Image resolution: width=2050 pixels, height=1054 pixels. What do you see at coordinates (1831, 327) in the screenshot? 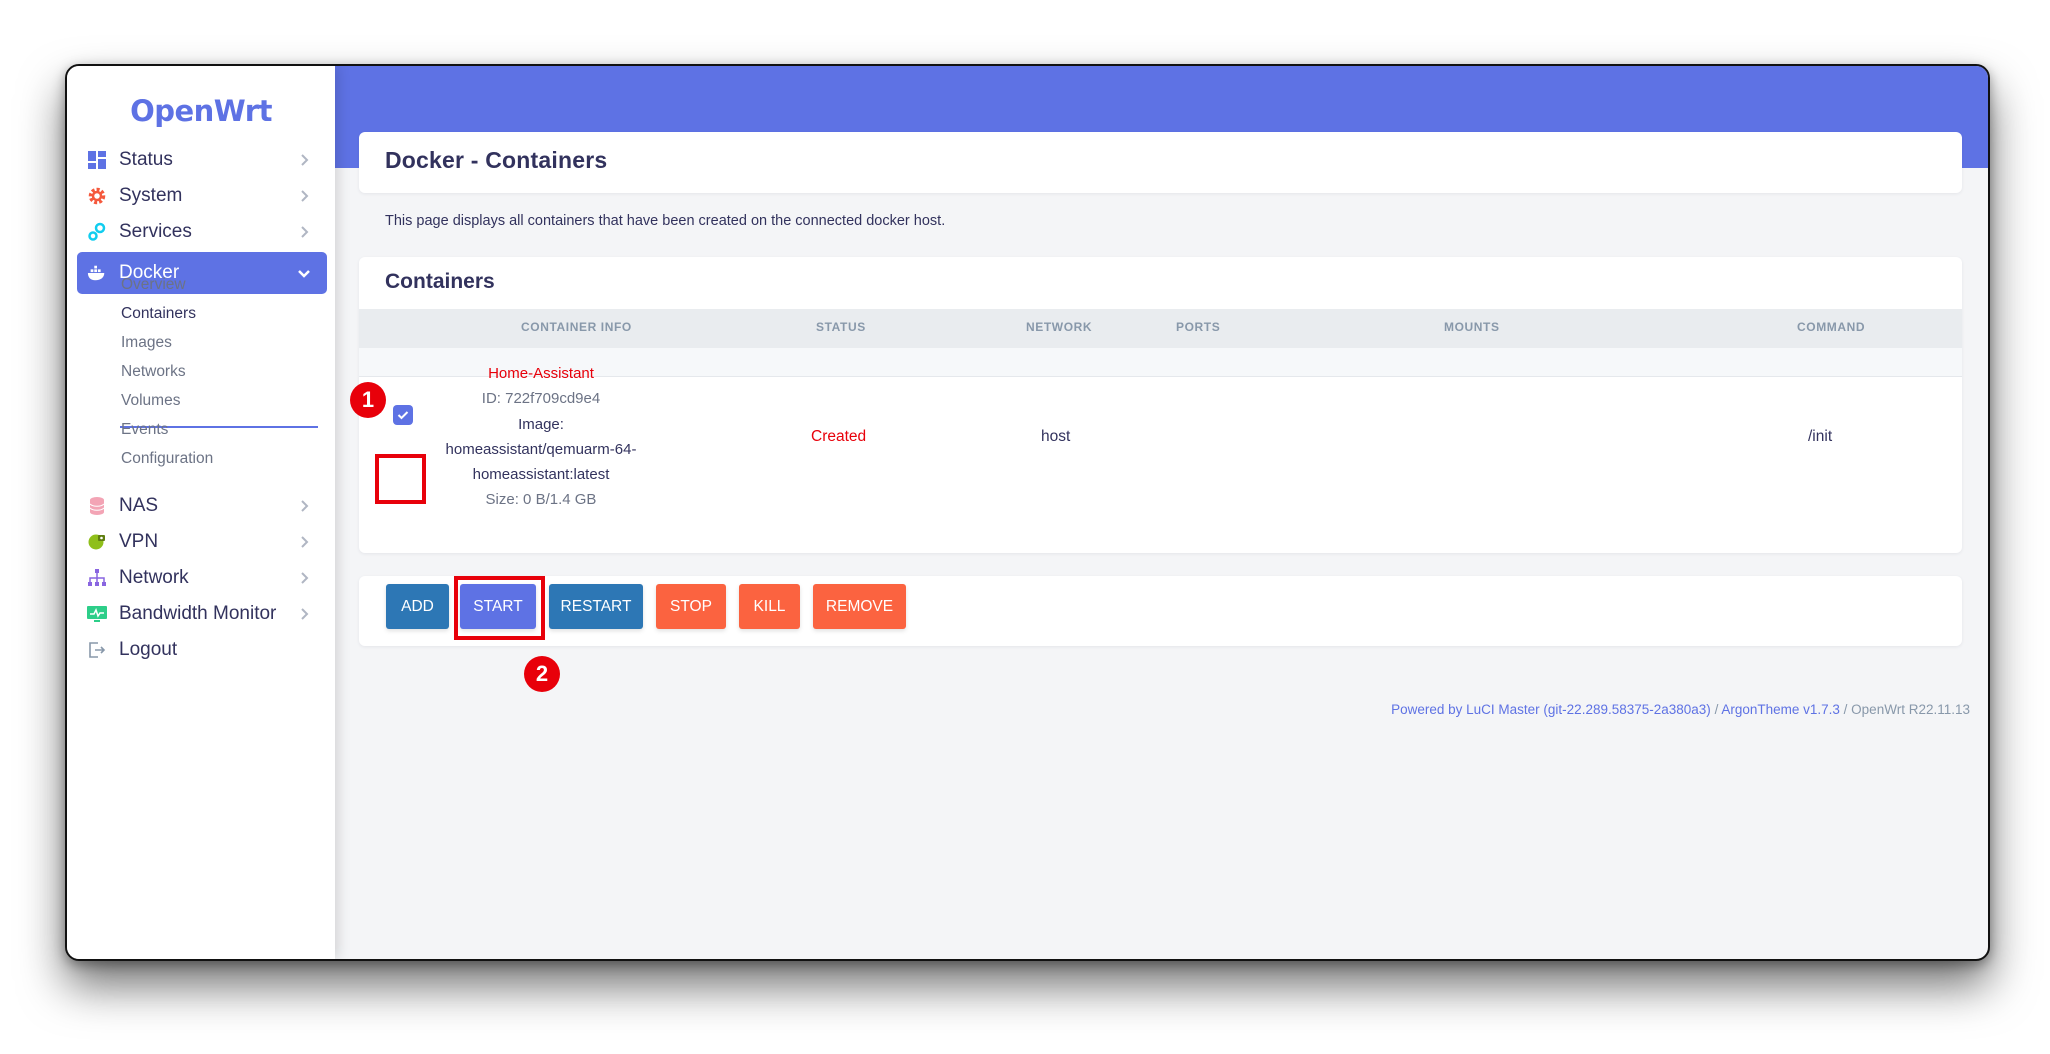
I see `column-header-command: COMMAND` at bounding box center [1831, 327].